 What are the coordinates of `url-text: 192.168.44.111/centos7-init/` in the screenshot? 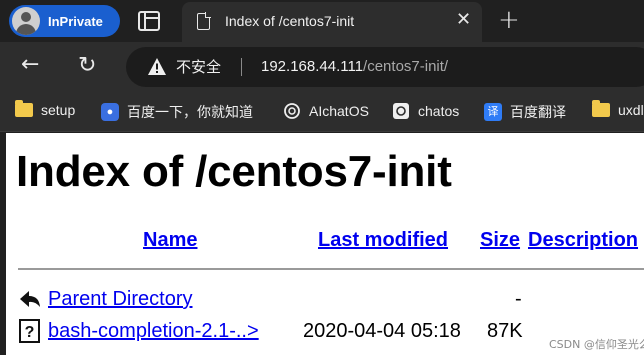 It's located at (354, 67).